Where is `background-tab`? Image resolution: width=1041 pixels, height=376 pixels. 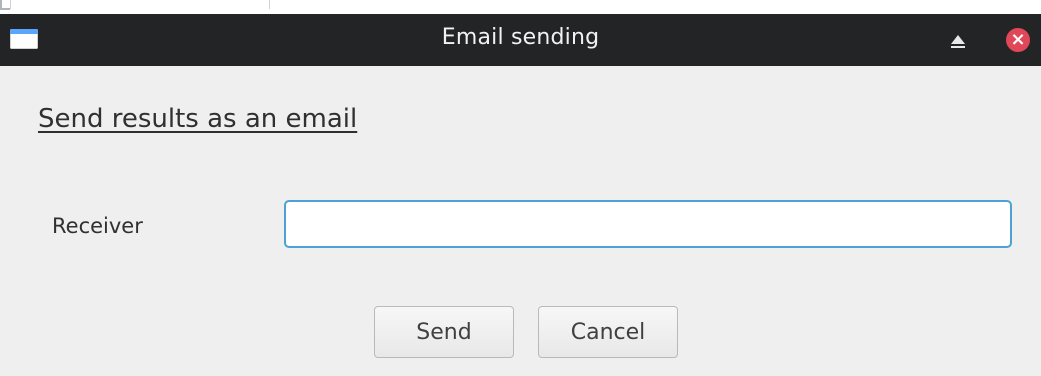
background-tab is located at coordinates (140, 4).